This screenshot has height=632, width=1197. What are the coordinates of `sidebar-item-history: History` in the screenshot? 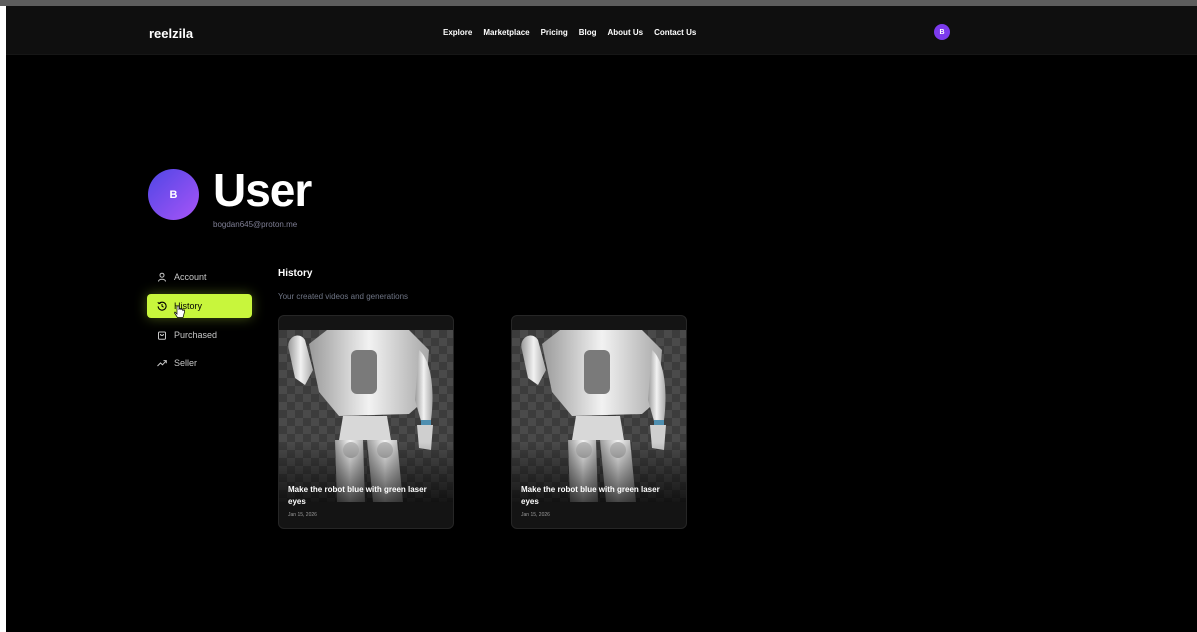 It's located at (199, 306).